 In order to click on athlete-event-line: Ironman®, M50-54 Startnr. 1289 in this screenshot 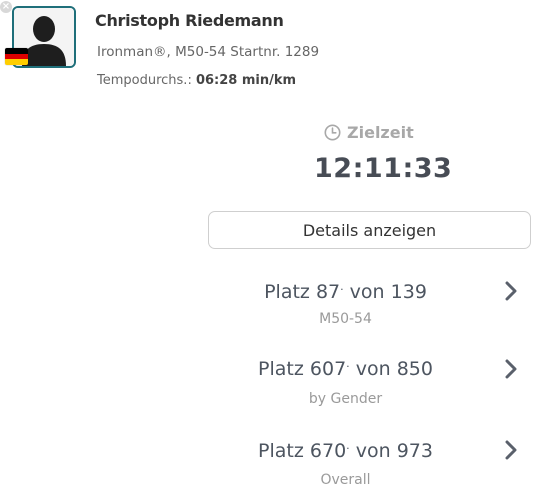, I will do `click(208, 52)`.